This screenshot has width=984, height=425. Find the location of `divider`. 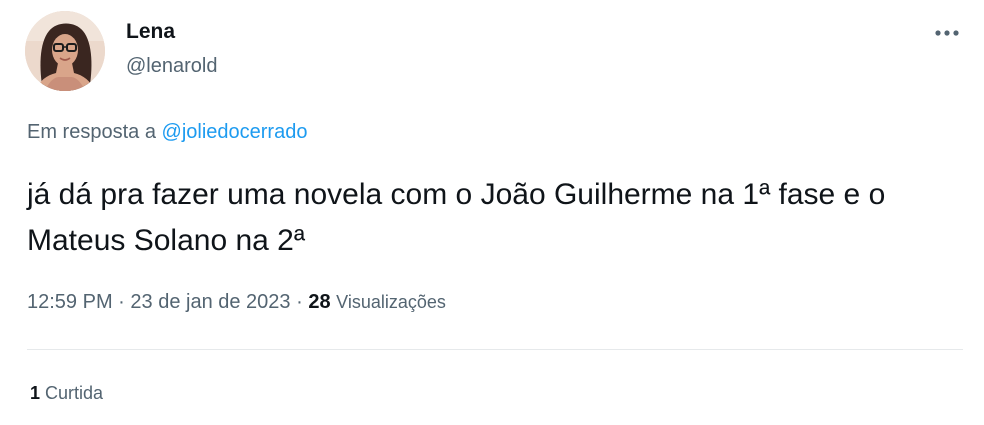

divider is located at coordinates (495, 349).